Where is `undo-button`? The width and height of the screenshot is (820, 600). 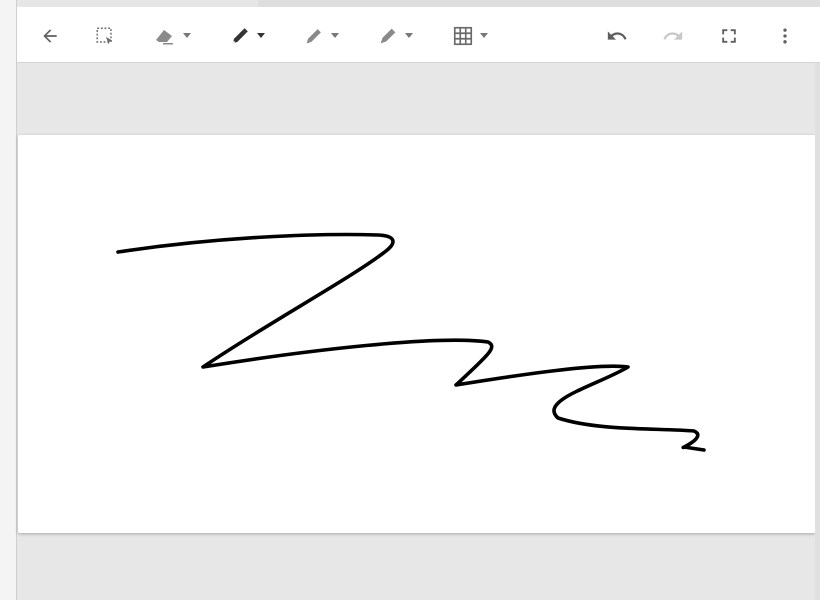
undo-button is located at coordinates (617, 36).